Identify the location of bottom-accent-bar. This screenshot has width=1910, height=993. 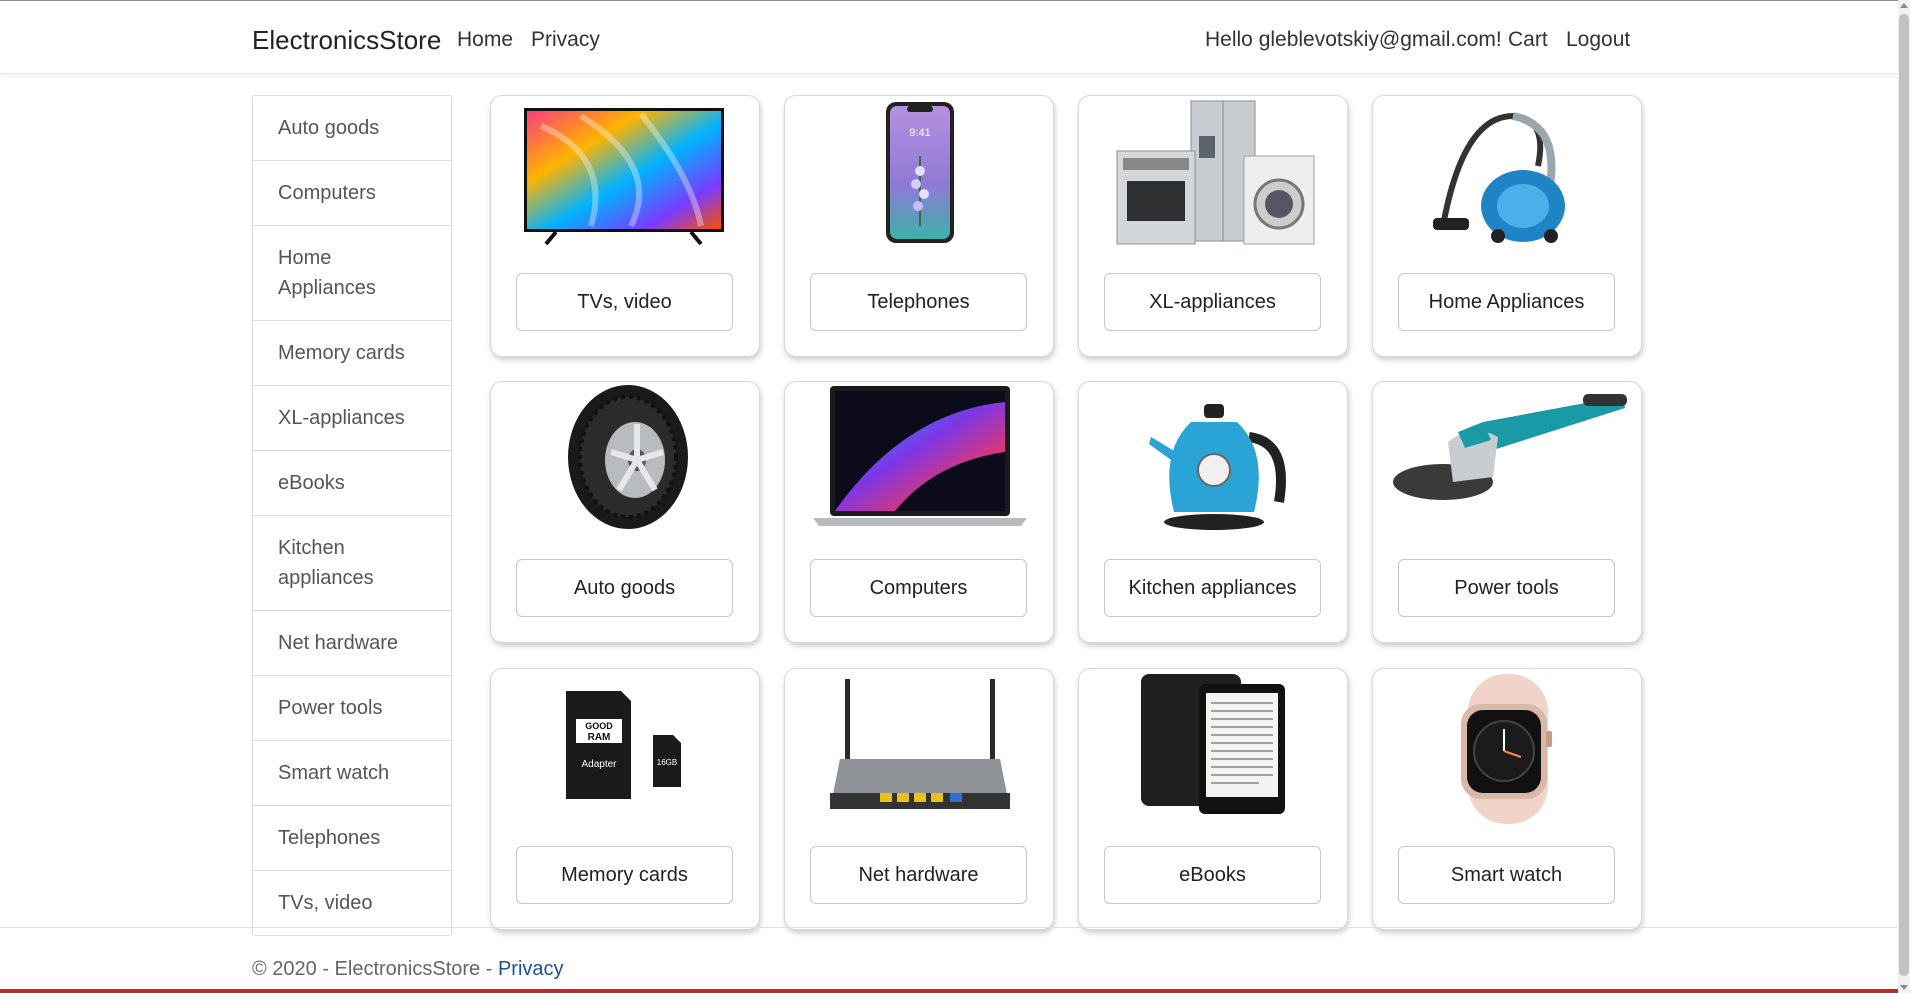
(949, 991).